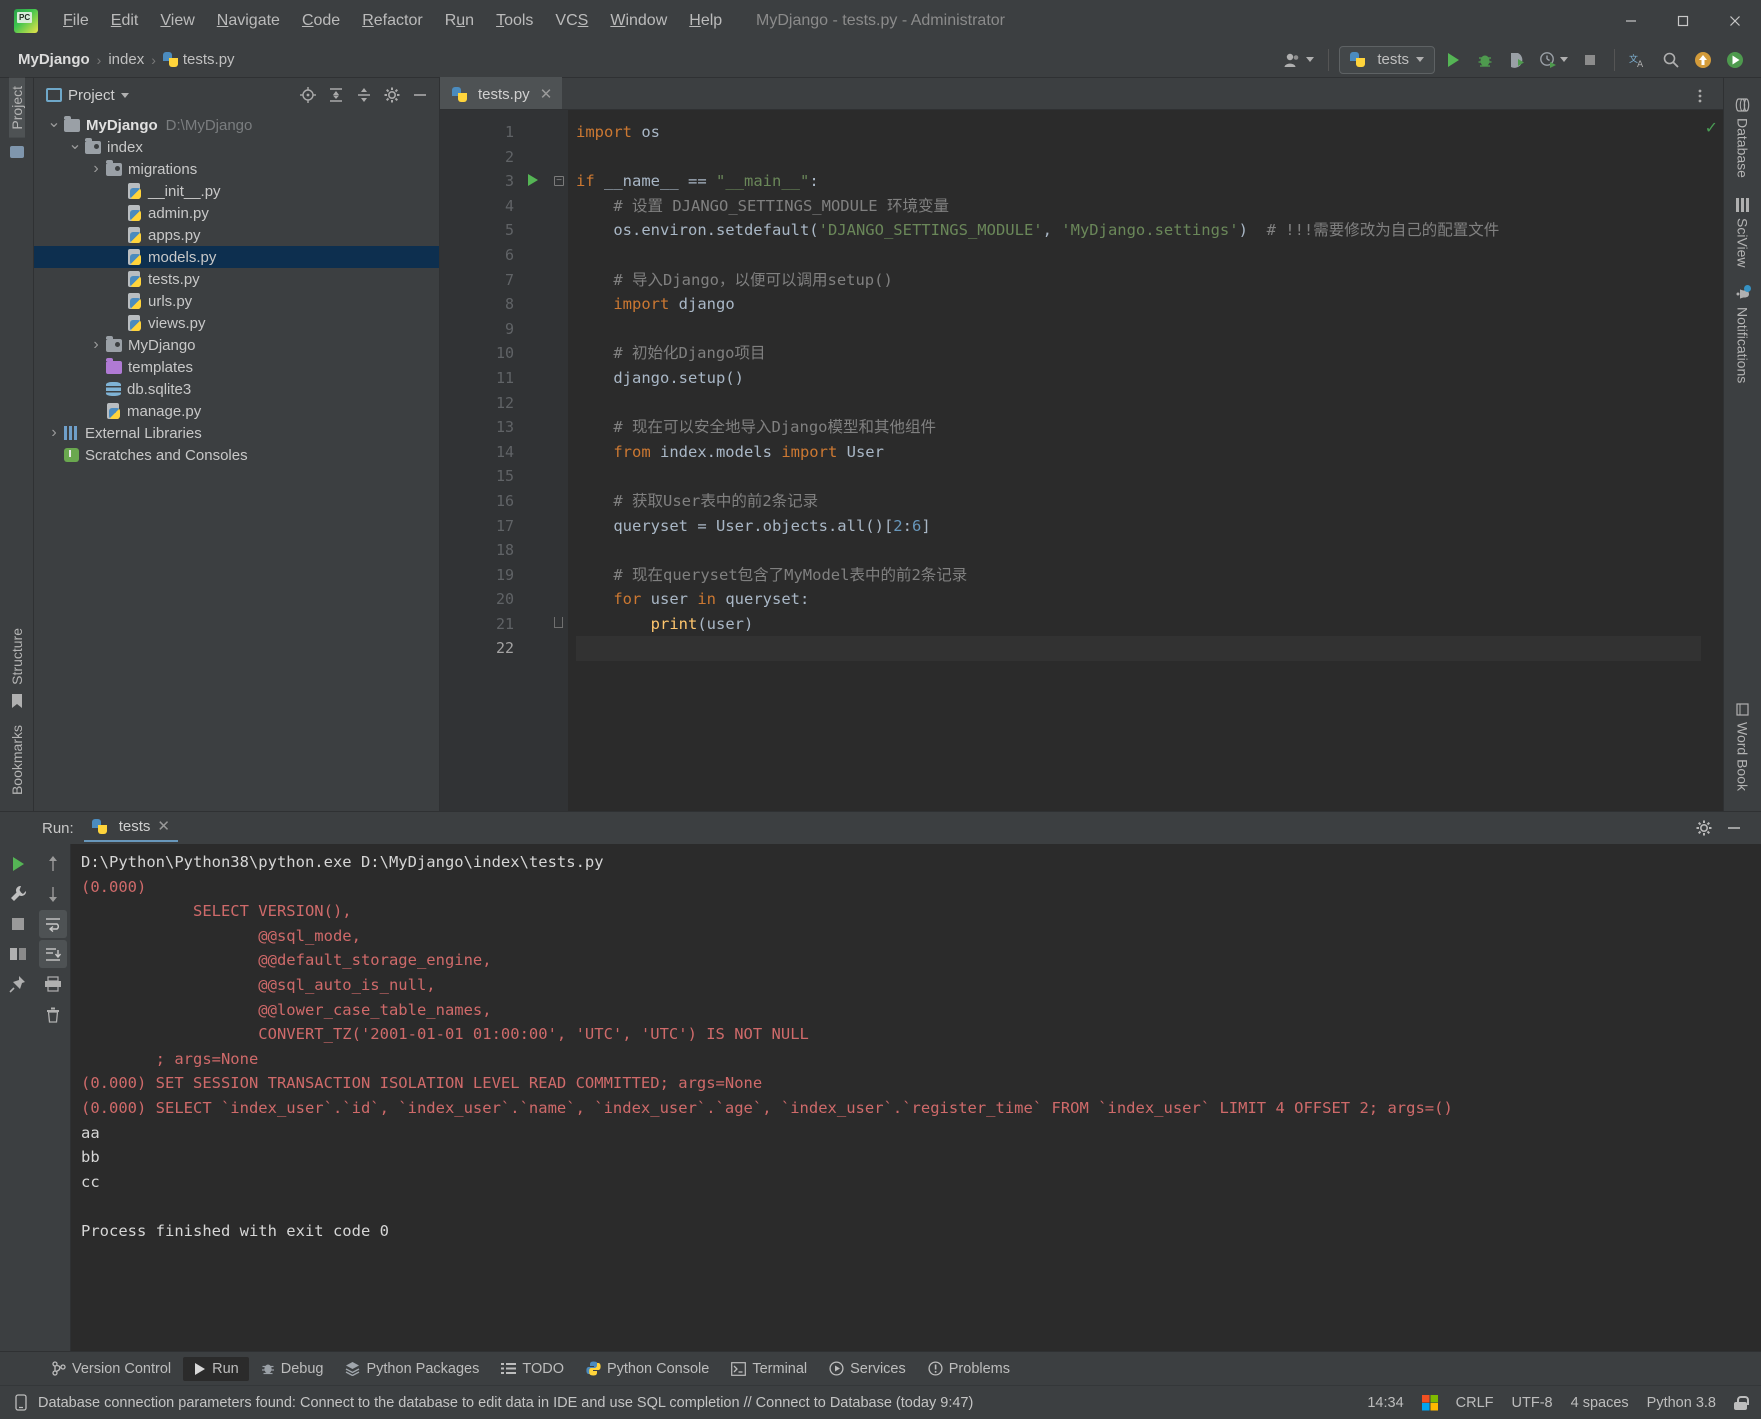 This screenshot has width=1761, height=1419. Describe the element at coordinates (17, 656) in the screenshot. I see `sidebar-item-structure: Structure` at that location.